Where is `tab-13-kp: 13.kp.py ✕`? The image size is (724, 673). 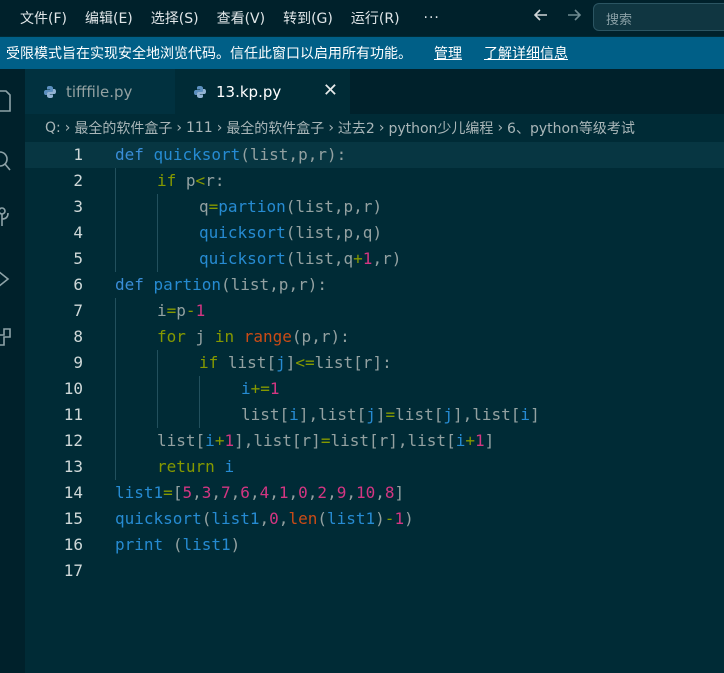
tab-13-kp: 13.kp.py ✕ is located at coordinates (262, 91).